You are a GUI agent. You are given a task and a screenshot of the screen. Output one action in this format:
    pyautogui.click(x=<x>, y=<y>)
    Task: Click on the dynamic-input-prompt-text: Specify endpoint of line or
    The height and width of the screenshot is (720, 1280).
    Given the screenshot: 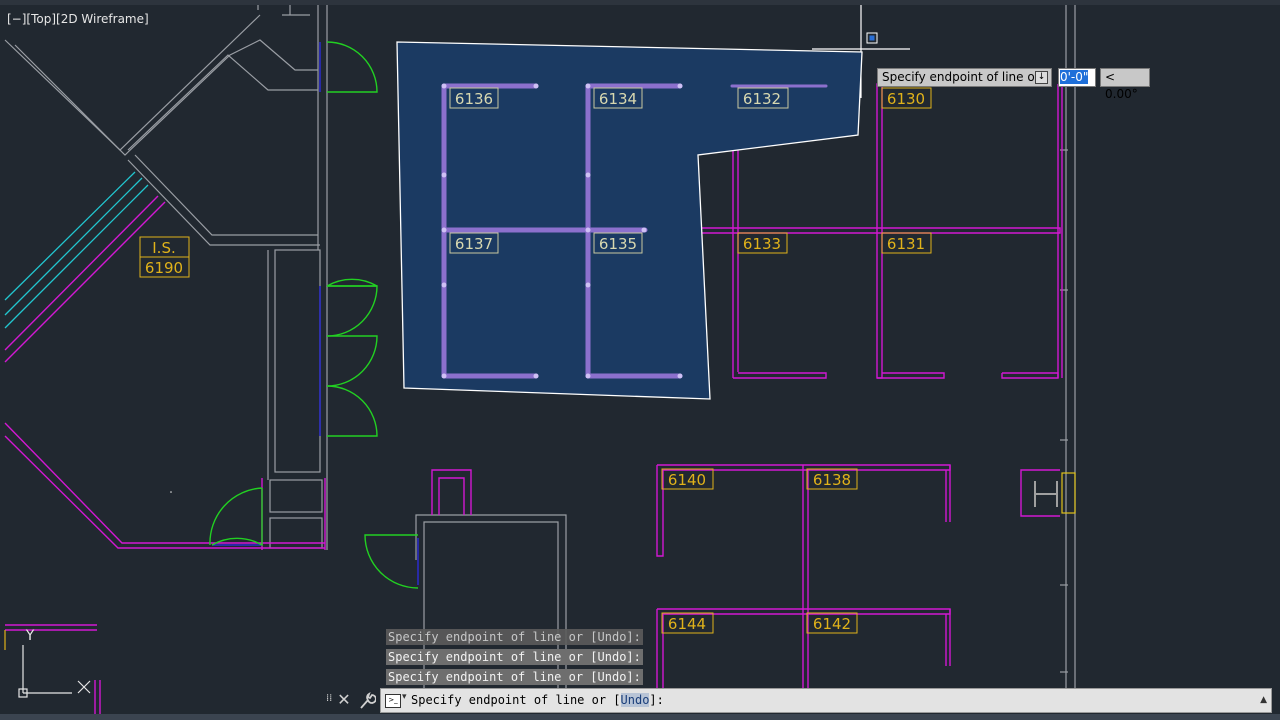 What is the action you would take?
    pyautogui.click(x=961, y=77)
    